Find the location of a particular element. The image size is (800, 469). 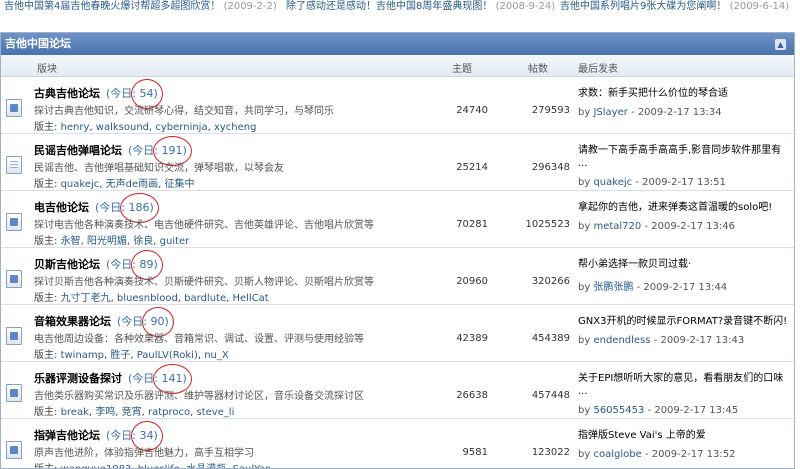

last-post-time: 2009-2-17 13:34 is located at coordinates (679, 112).